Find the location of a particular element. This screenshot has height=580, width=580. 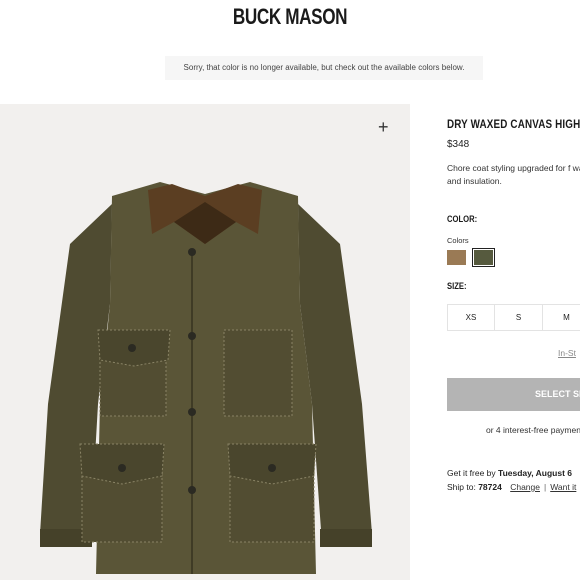

zoom-plus-icon: + is located at coordinates (383, 127).